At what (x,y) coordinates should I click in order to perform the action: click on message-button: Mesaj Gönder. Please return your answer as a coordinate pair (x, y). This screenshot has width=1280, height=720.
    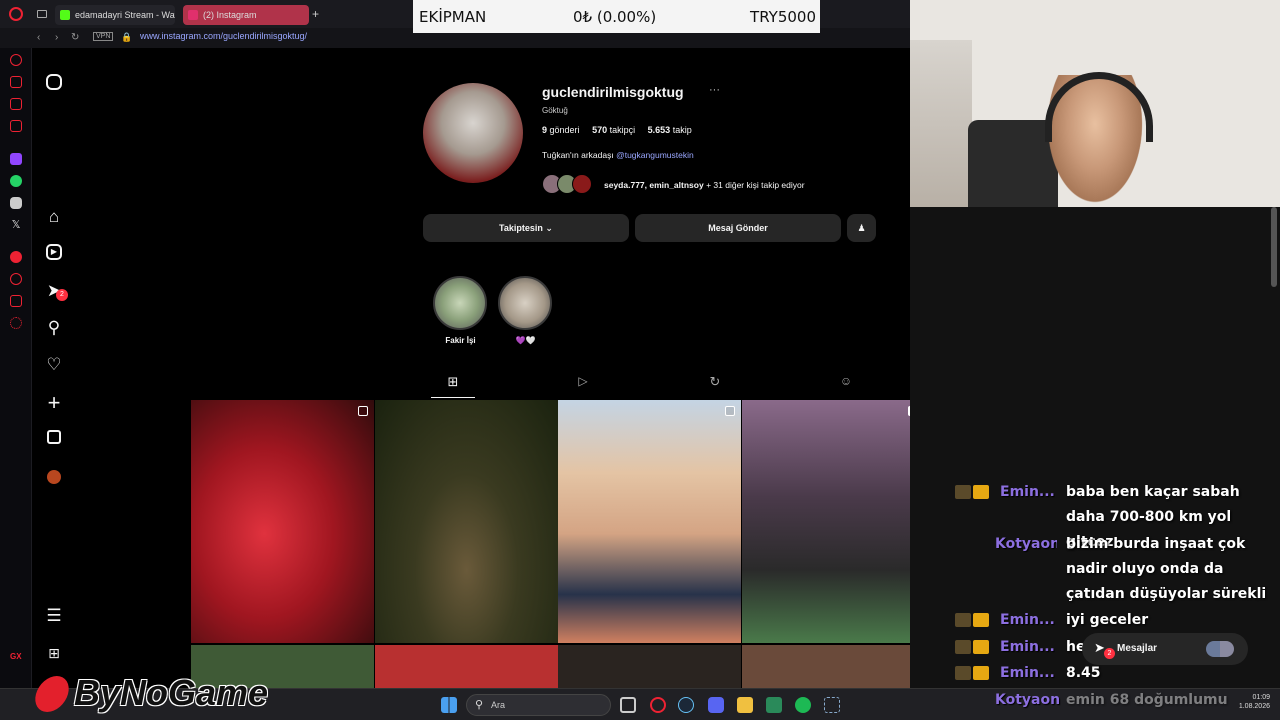
    Looking at the image, I should click on (738, 228).